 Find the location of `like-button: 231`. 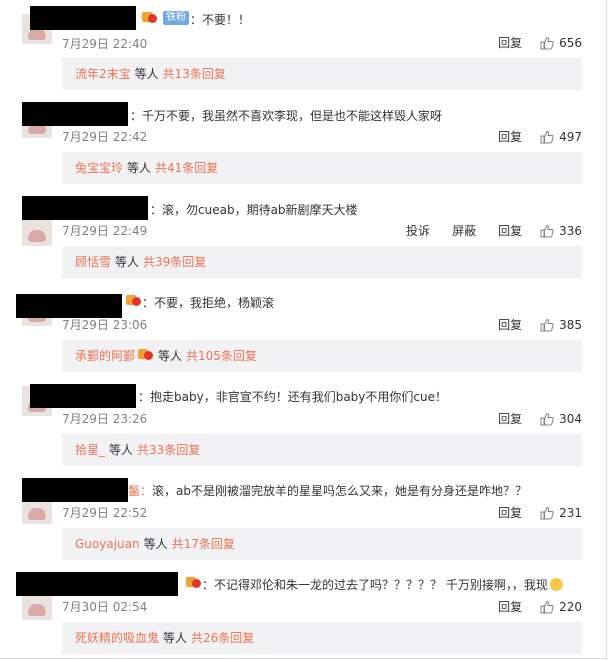

like-button: 231 is located at coordinates (561, 513).